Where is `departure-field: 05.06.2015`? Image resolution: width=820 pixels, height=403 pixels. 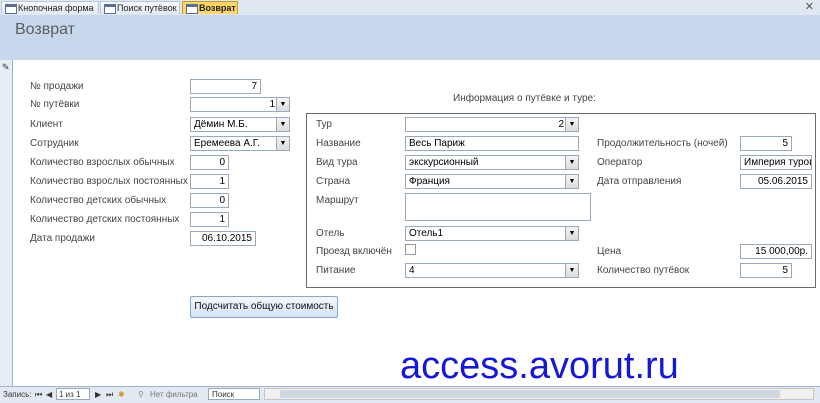 departure-field: 05.06.2015 is located at coordinates (776, 181).